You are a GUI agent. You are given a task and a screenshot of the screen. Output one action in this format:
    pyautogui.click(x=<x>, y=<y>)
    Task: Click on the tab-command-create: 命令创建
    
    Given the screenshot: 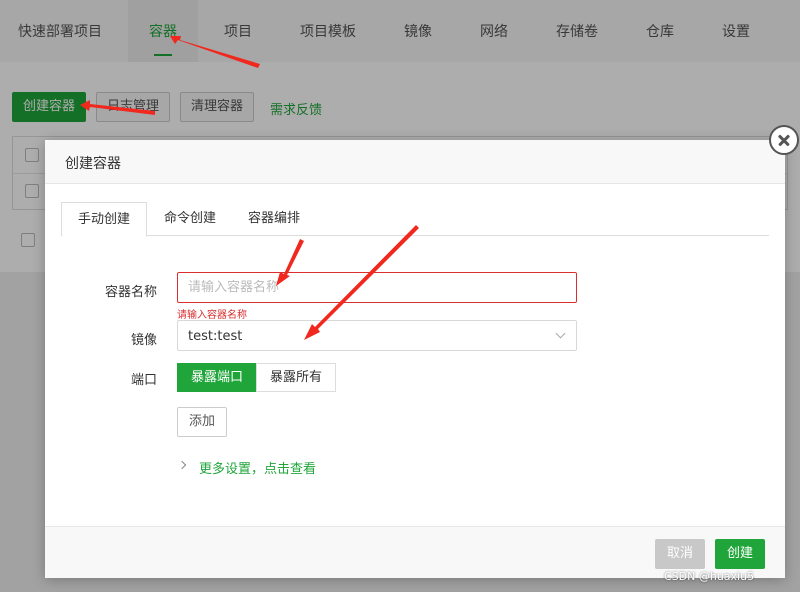 What is the action you would take?
    pyautogui.click(x=190, y=219)
    